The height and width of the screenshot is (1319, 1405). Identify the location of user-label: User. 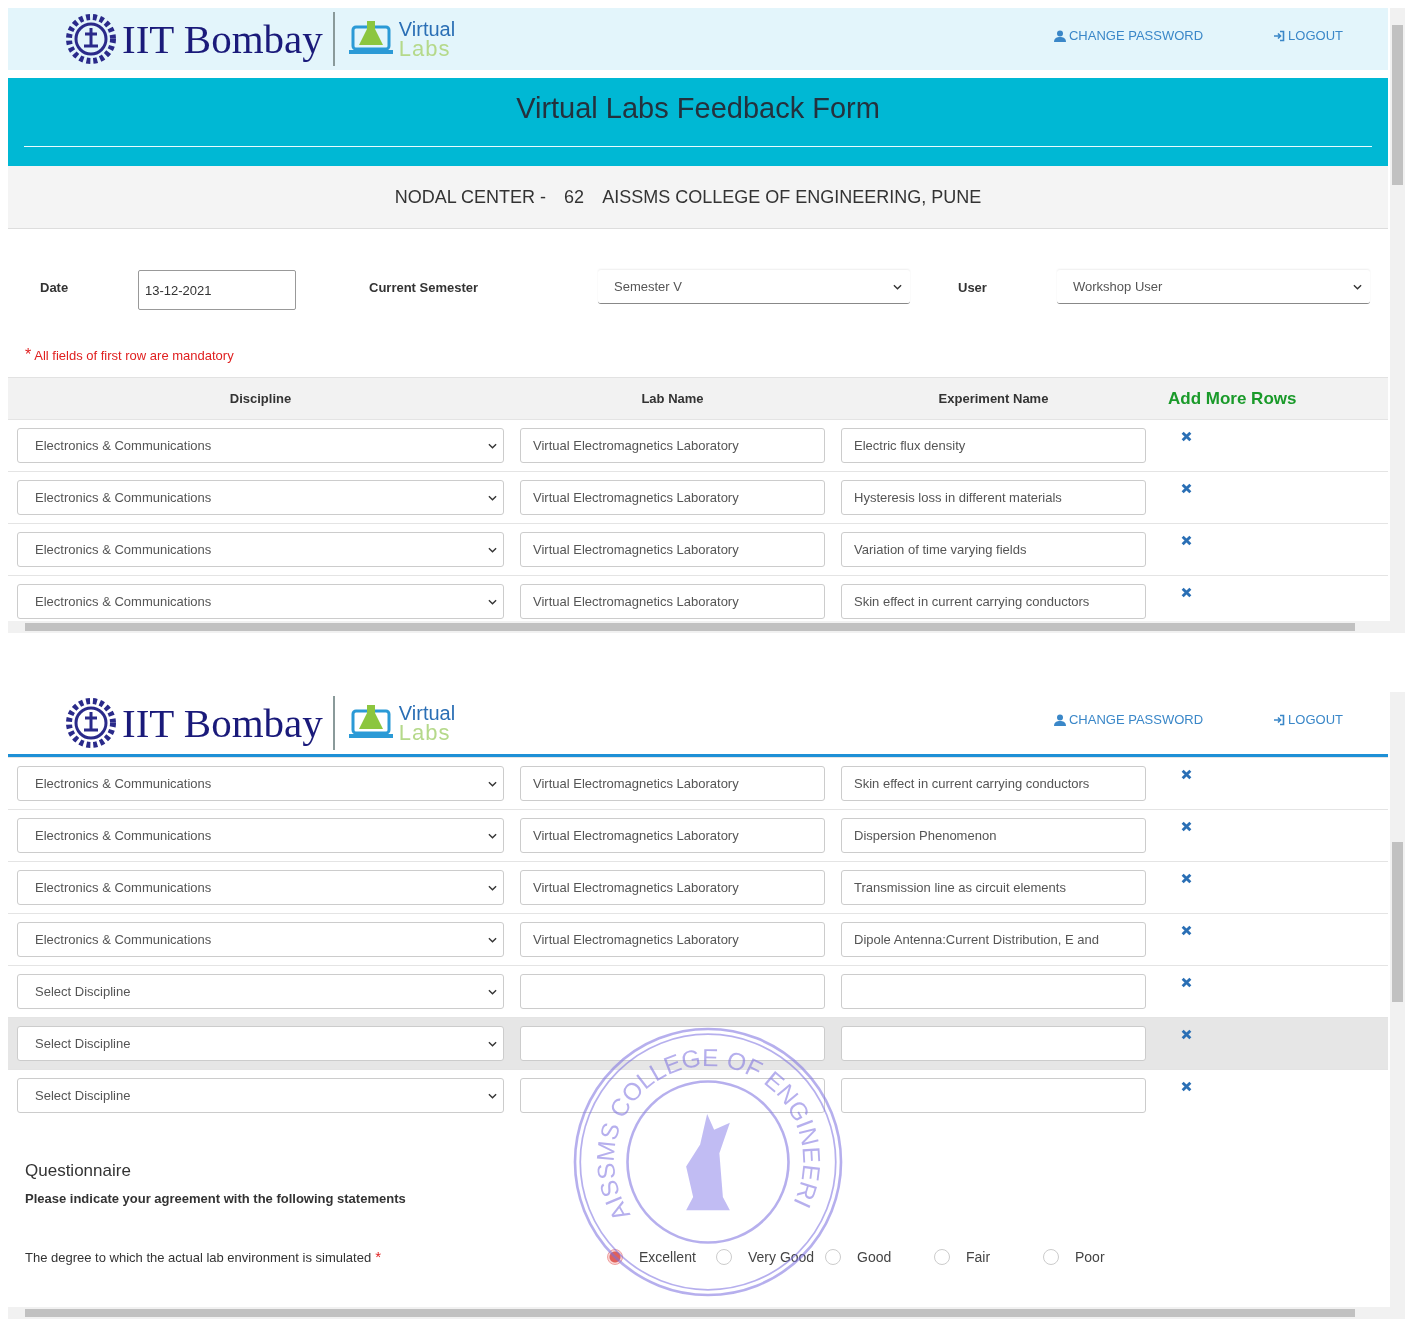
(972, 287).